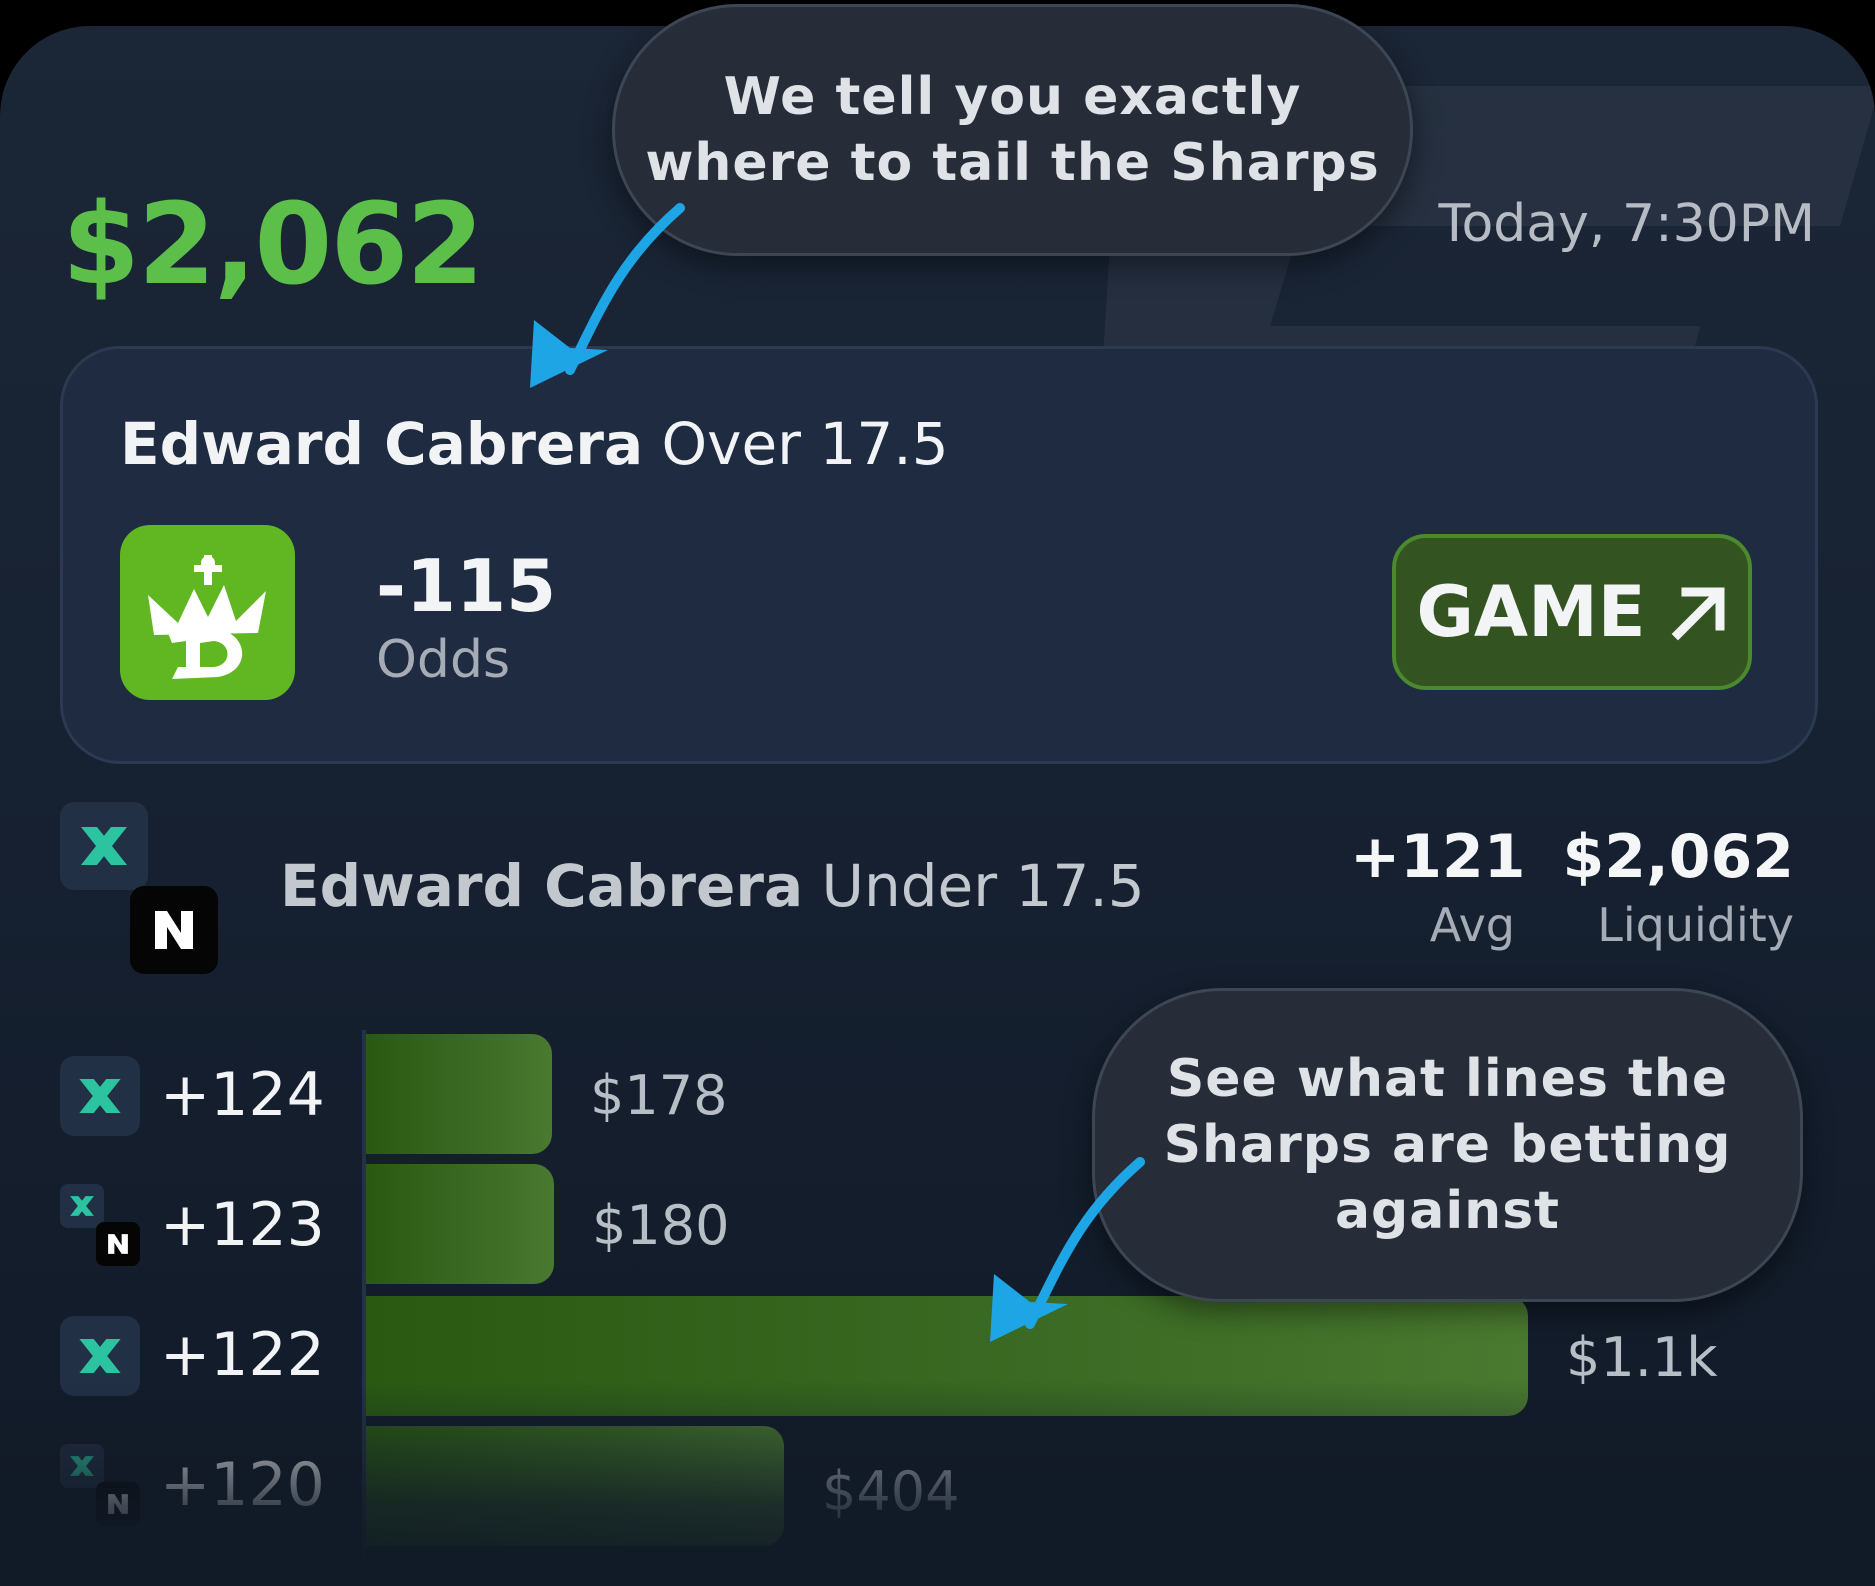 The width and height of the screenshot is (1875, 1586). I want to click on avg-value: +121, so click(1438, 857).